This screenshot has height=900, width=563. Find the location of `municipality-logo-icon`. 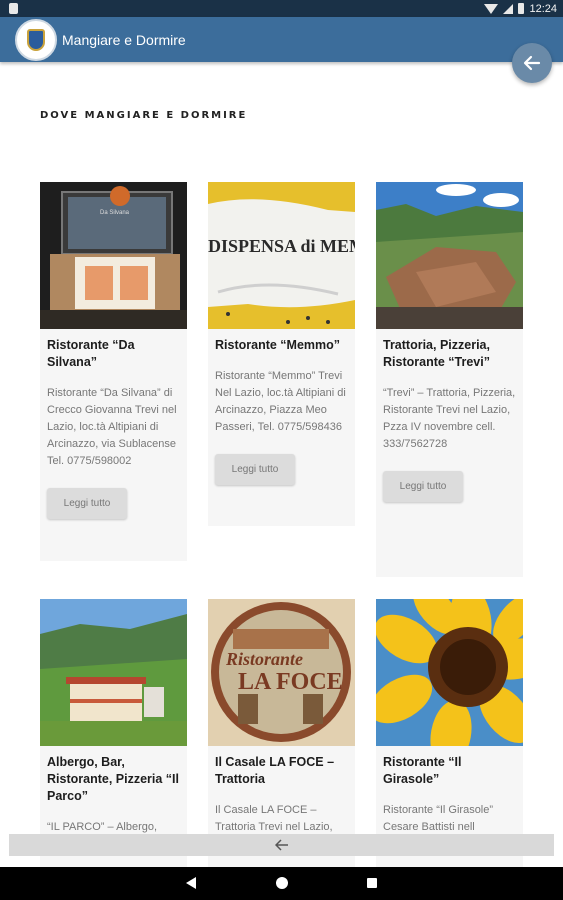

municipality-logo-icon is located at coordinates (36, 40).